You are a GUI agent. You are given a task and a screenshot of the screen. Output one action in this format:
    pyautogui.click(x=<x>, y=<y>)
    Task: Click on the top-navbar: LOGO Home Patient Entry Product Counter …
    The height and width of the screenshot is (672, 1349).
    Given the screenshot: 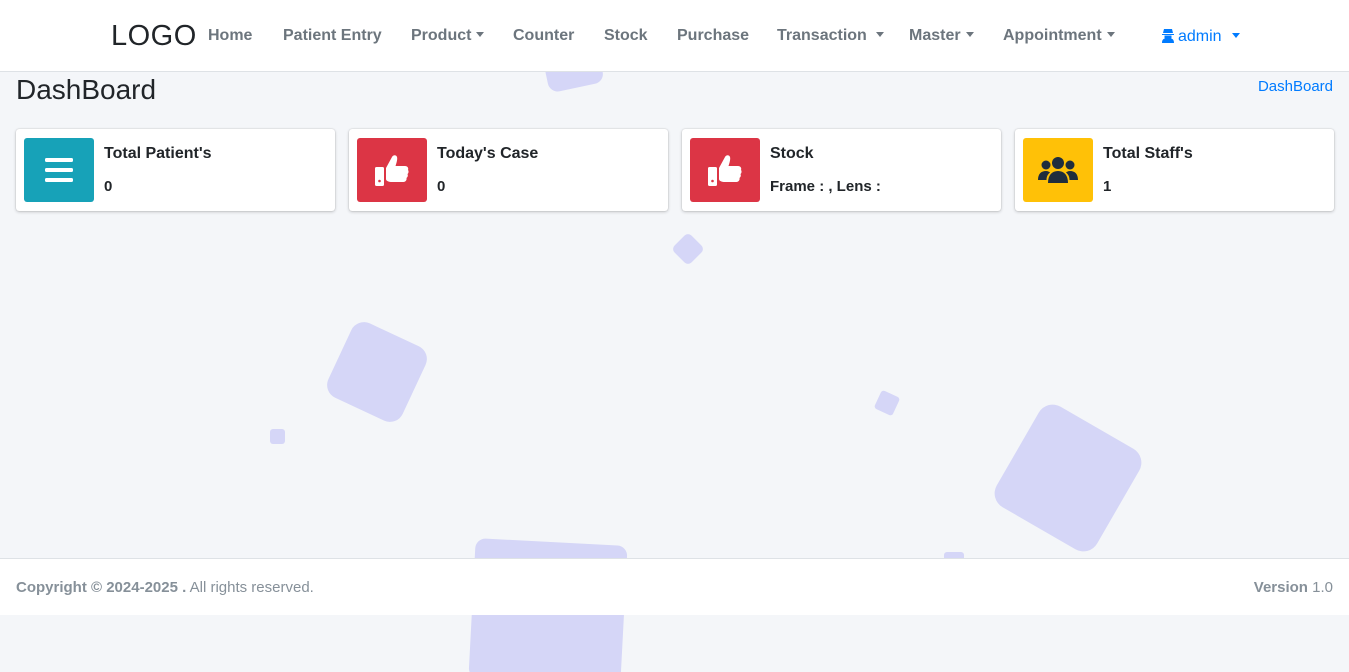 What is the action you would take?
    pyautogui.click(x=674, y=36)
    